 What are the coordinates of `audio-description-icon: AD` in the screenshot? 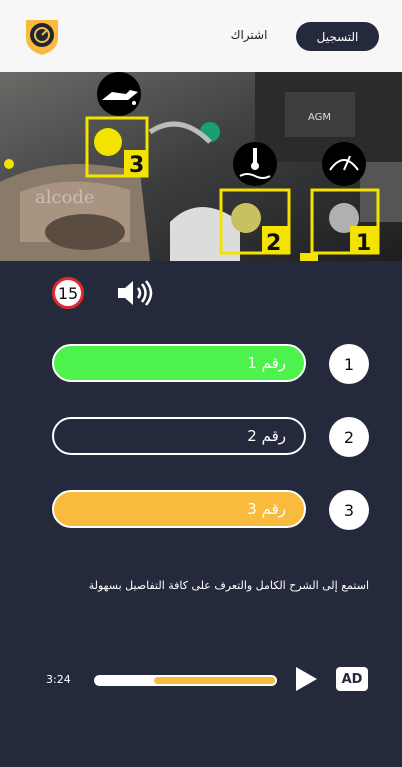 It's located at (352, 679).